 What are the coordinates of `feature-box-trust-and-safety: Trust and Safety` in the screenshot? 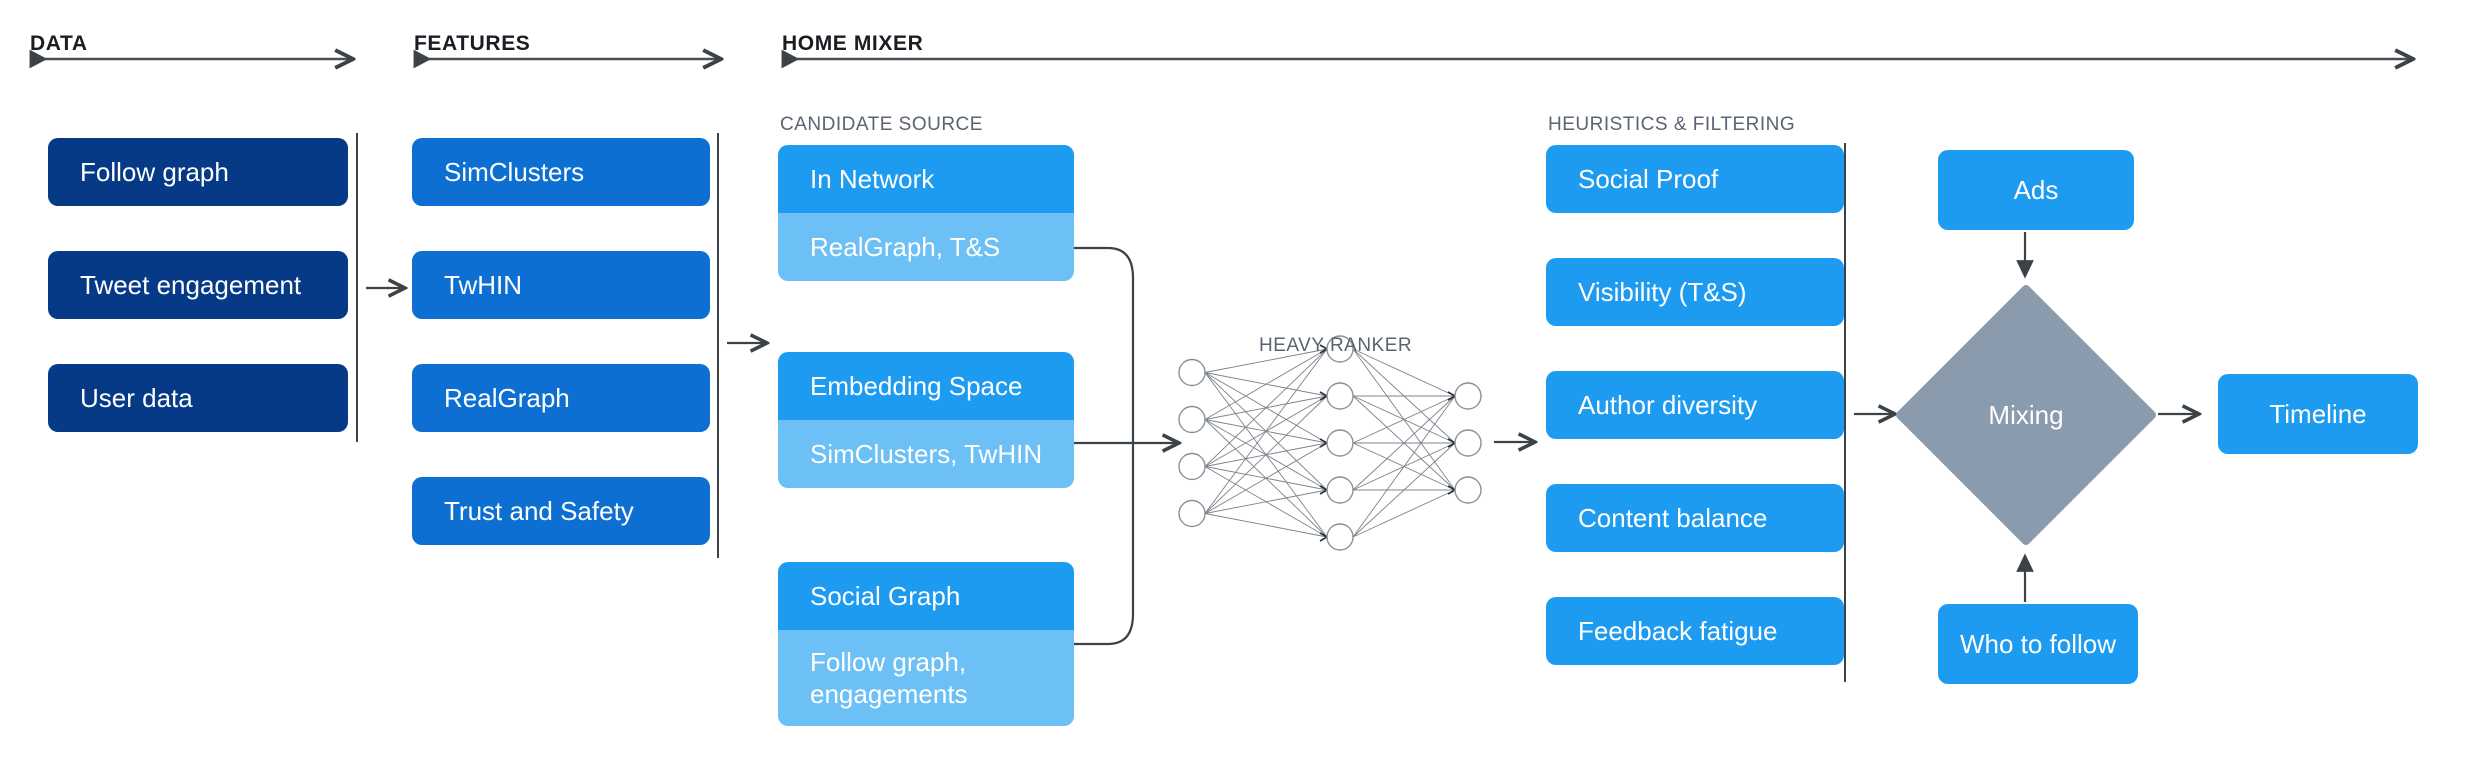 It's located at (561, 511).